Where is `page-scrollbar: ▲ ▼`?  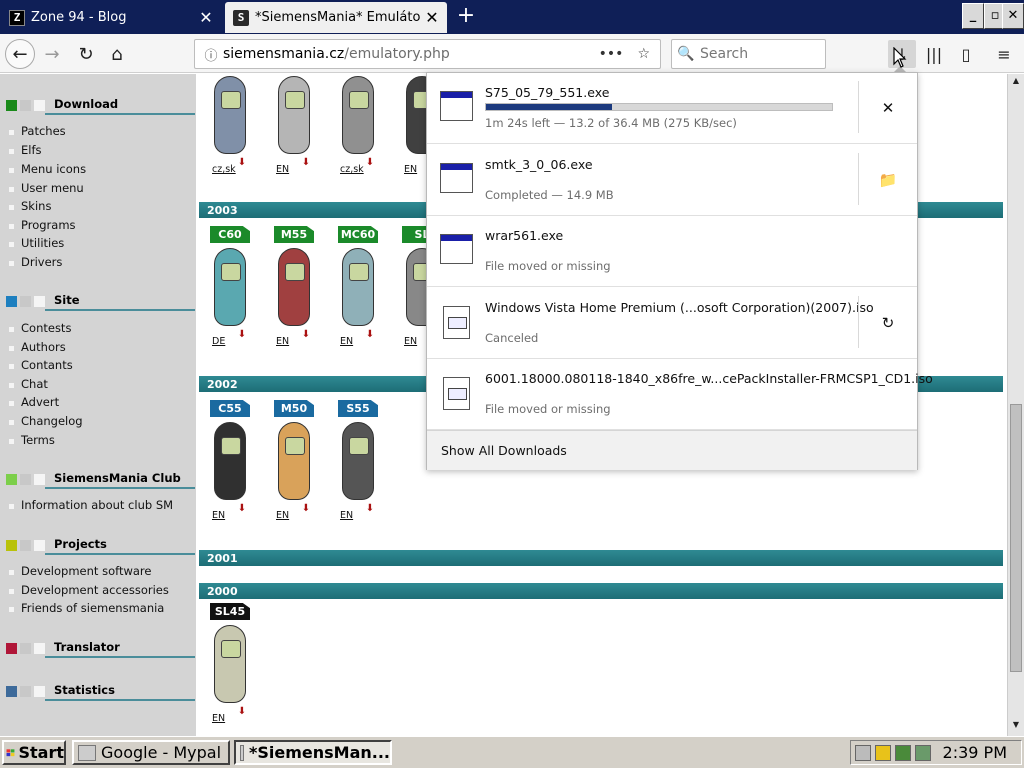
page-scrollbar: ▲ ▼ is located at coordinates (1015, 405).